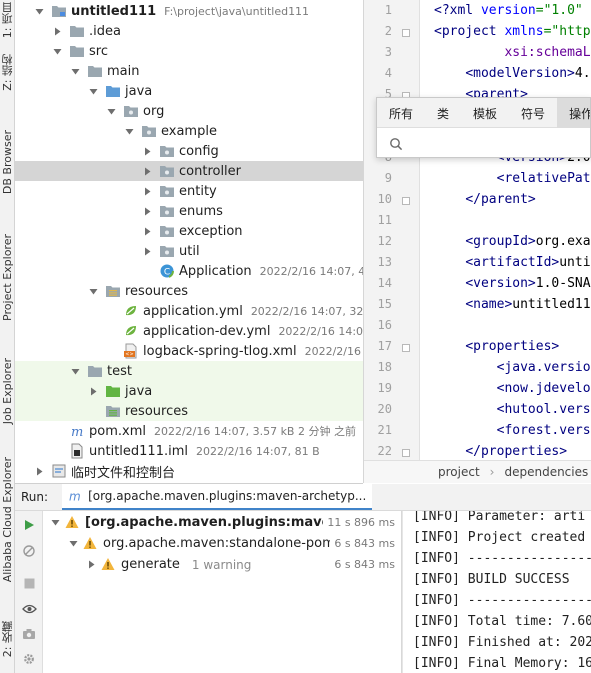 The width and height of the screenshot is (591, 673). Describe the element at coordinates (7, 20) in the screenshot. I see `tool-tab-project: 1: 项目` at that location.